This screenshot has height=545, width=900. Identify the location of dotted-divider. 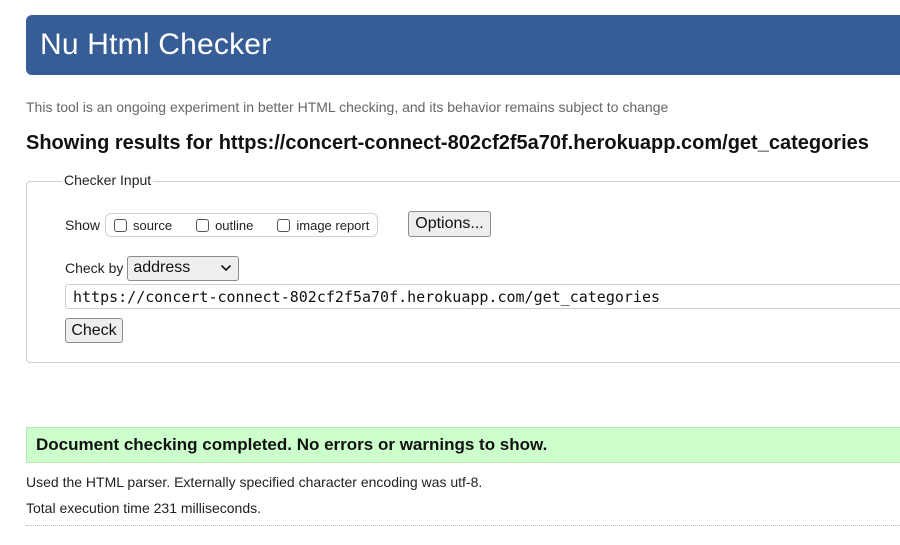
(463, 525).